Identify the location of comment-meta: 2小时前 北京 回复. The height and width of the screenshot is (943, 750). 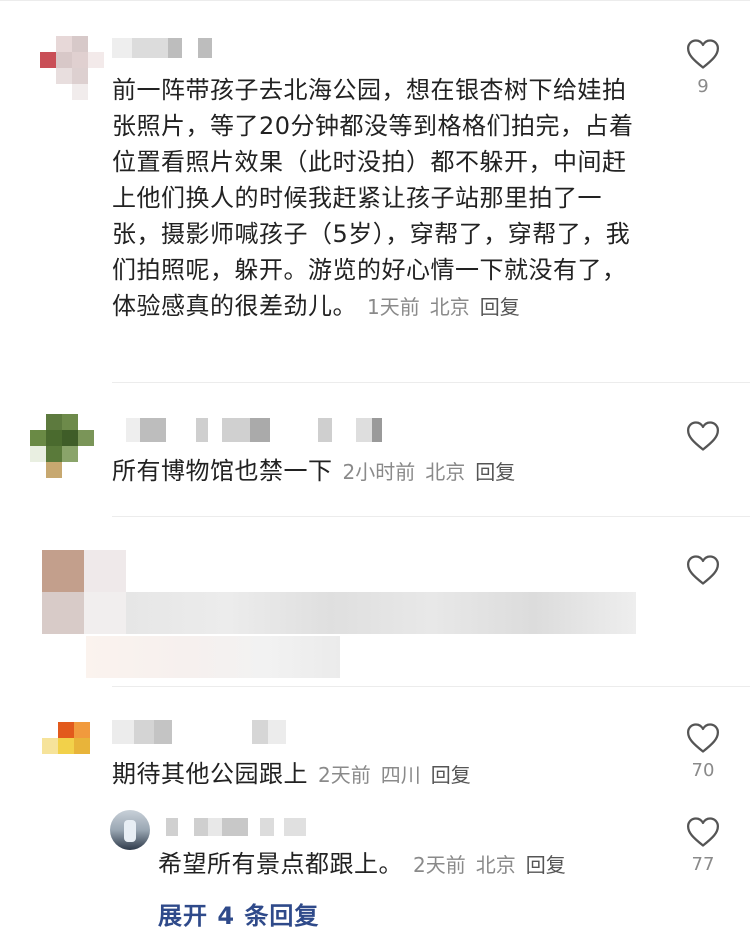
(429, 472).